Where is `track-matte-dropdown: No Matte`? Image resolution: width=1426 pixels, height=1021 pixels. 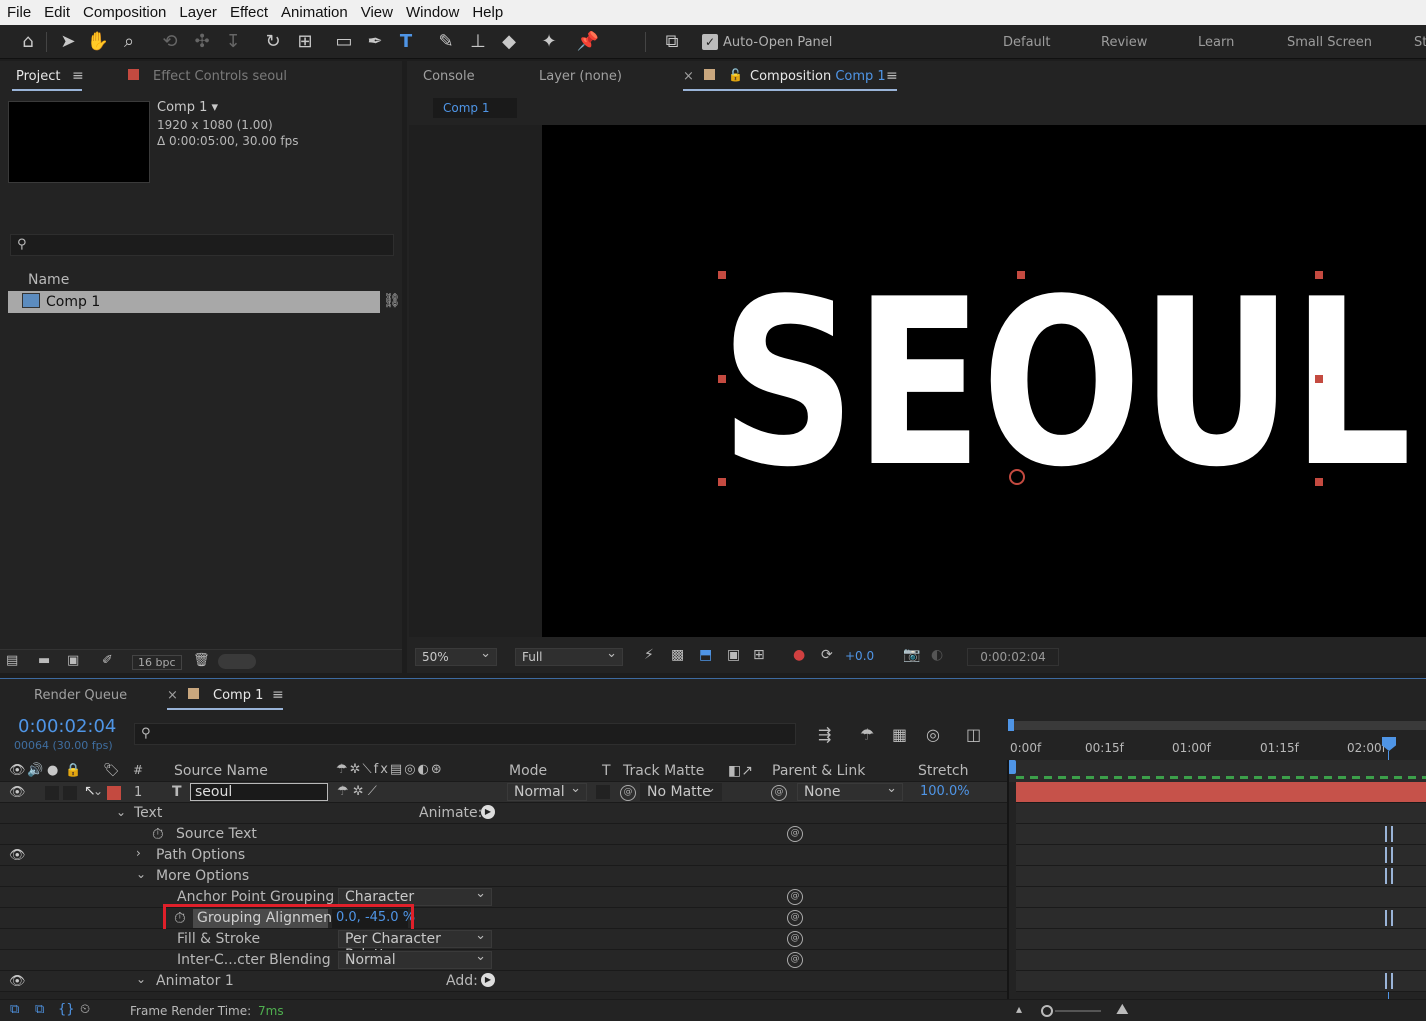 track-matte-dropdown: No Matte is located at coordinates (681, 791).